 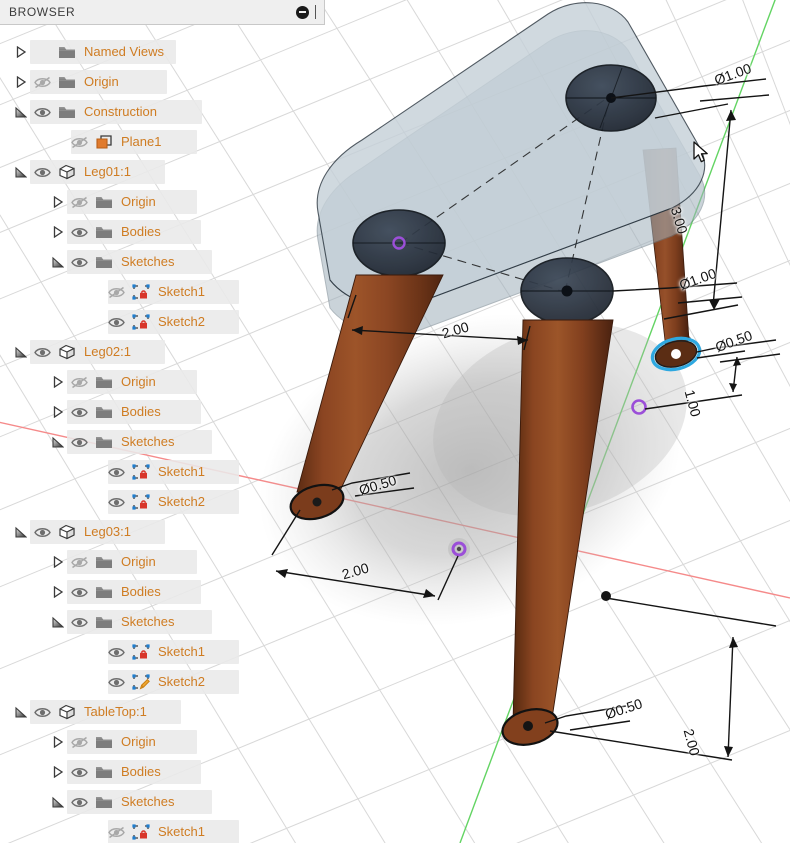 I want to click on panel-grip-icon, so click(x=316, y=12).